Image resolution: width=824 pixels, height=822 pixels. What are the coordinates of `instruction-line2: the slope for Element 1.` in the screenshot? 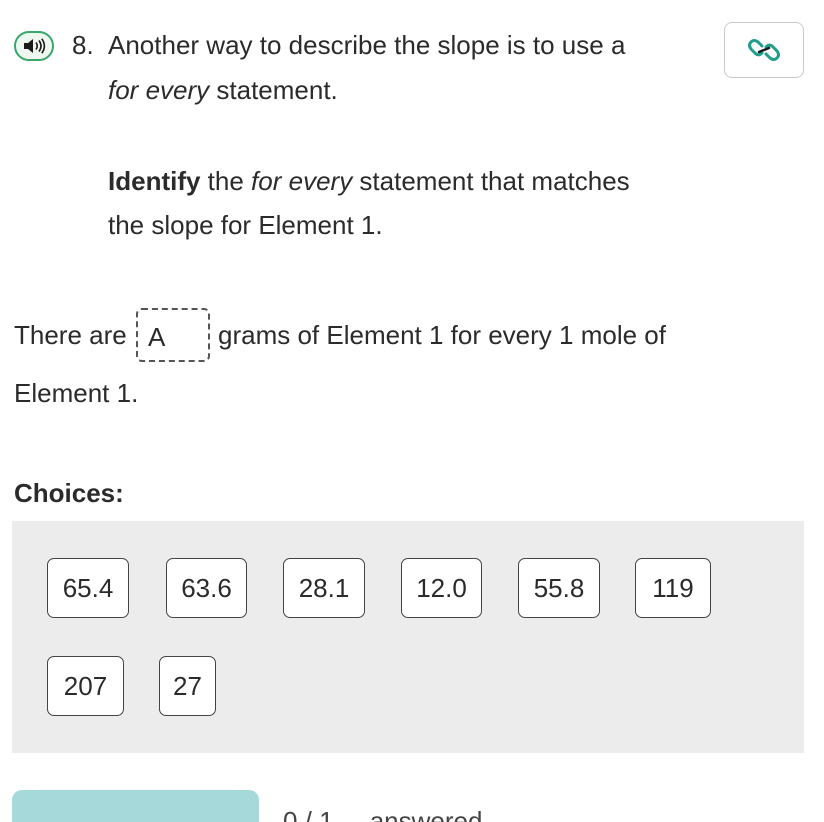 It's located at (245, 225).